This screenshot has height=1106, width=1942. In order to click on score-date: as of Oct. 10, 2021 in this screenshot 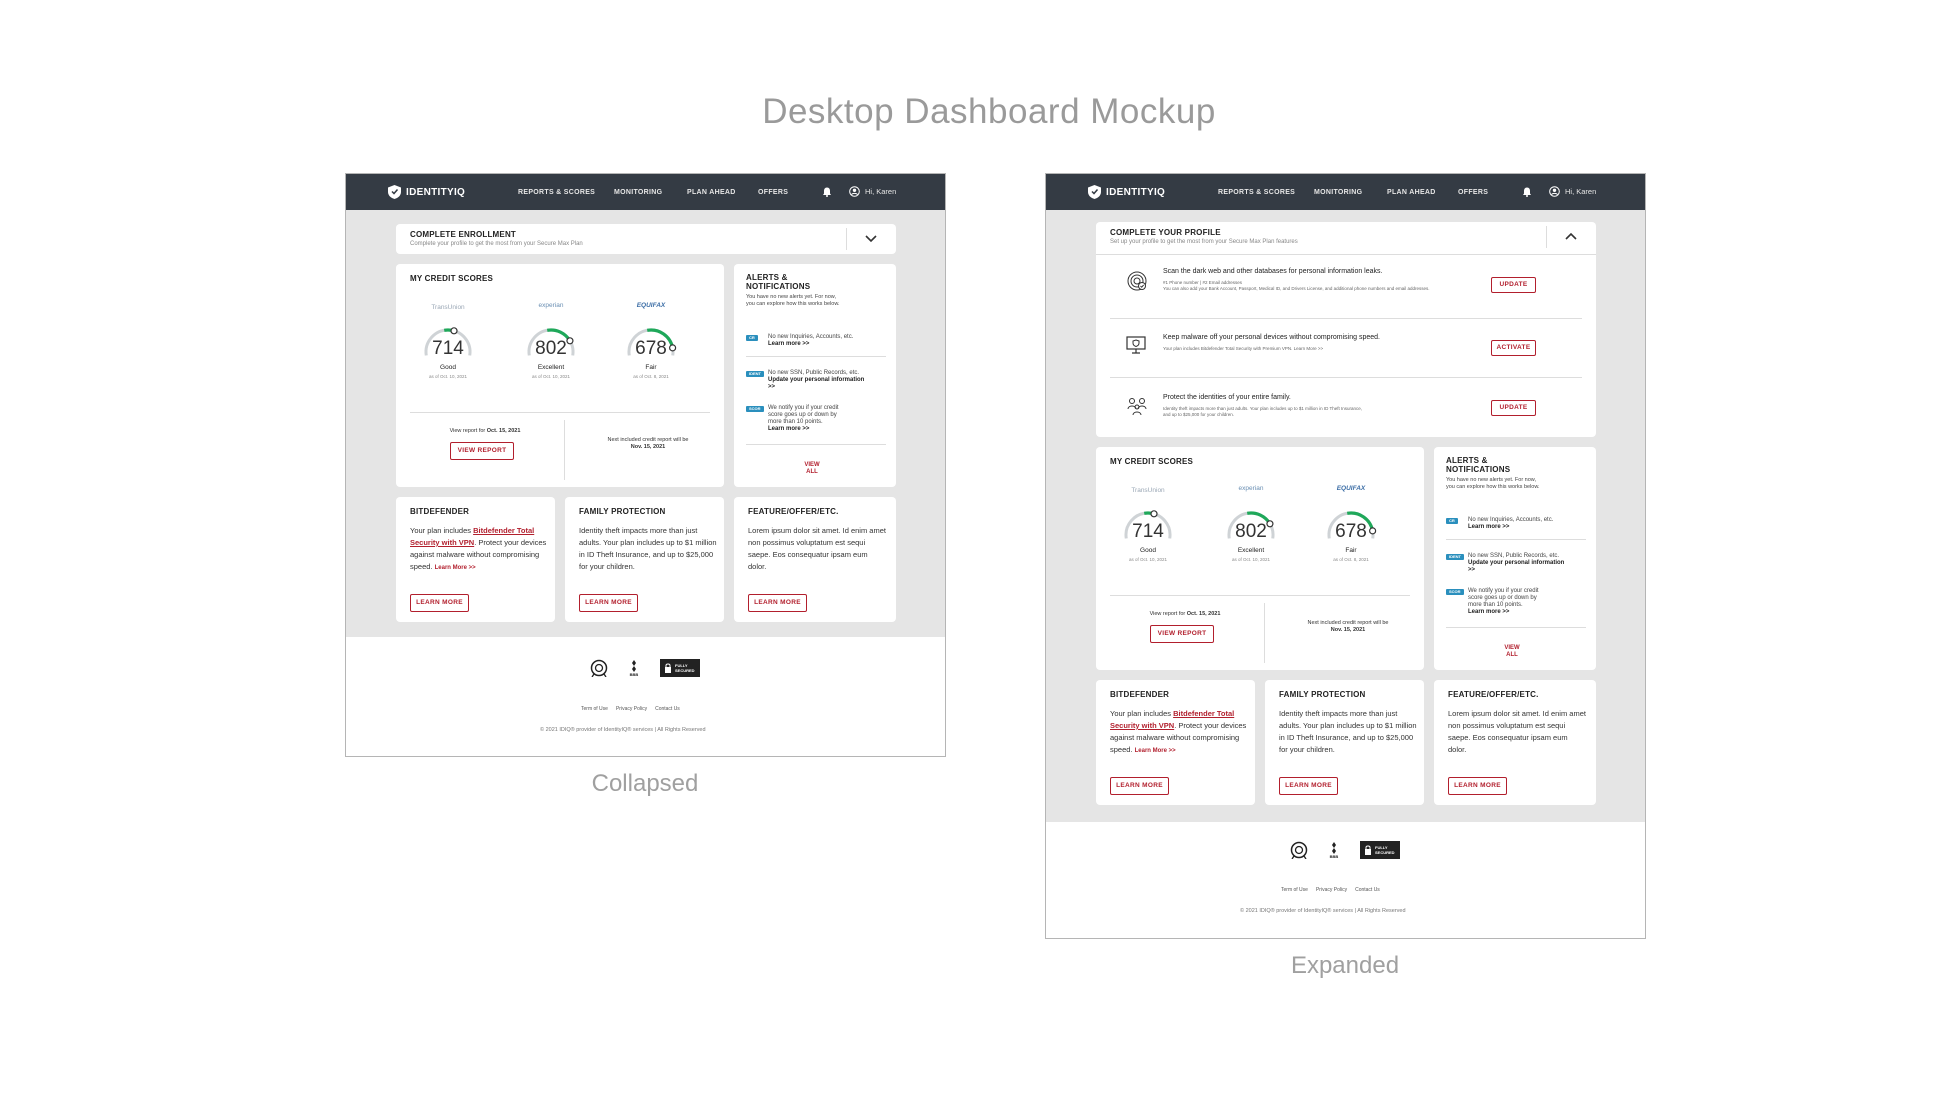, I will do `click(1148, 559)`.